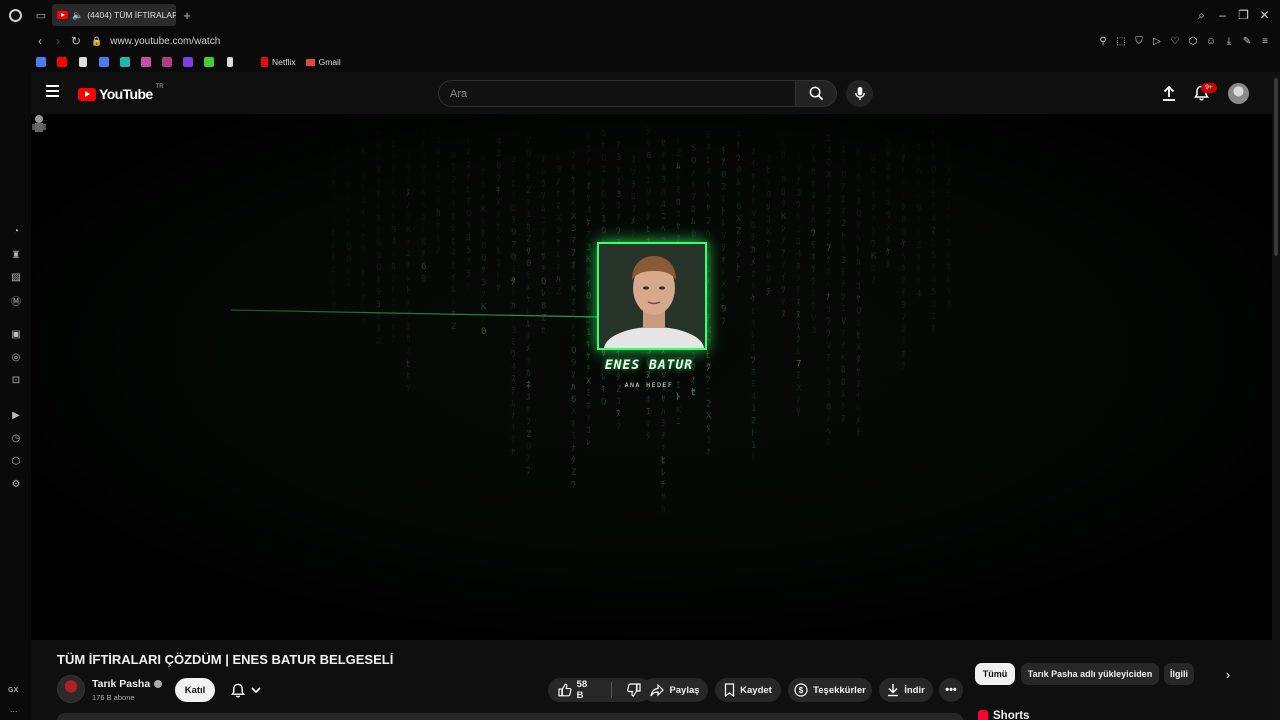 Image resolution: width=1280 pixels, height=720 pixels. I want to click on gx-corner-icon: ♜, so click(16, 255).